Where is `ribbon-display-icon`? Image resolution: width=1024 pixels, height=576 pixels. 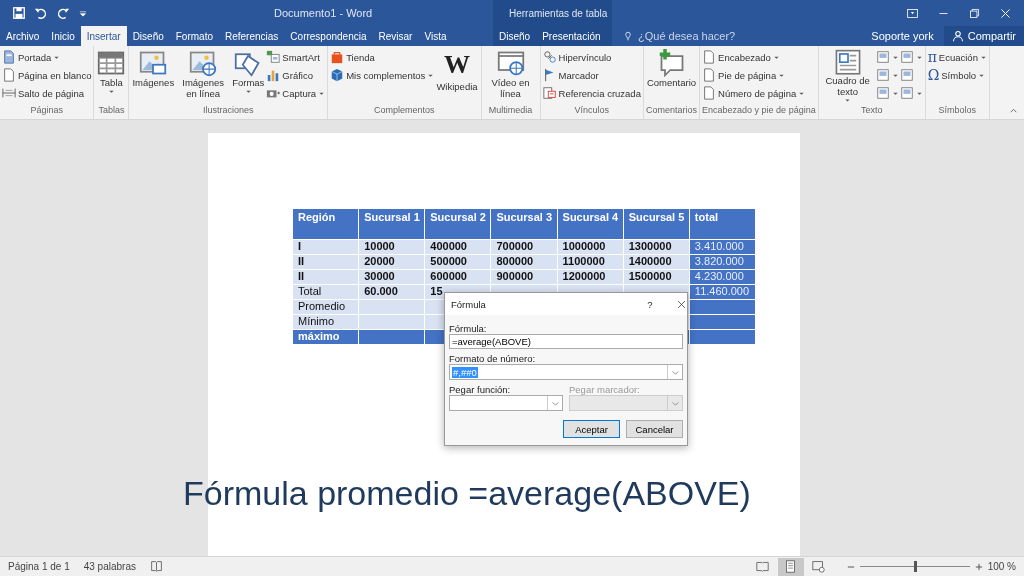
ribbon-display-icon is located at coordinates (912, 13).